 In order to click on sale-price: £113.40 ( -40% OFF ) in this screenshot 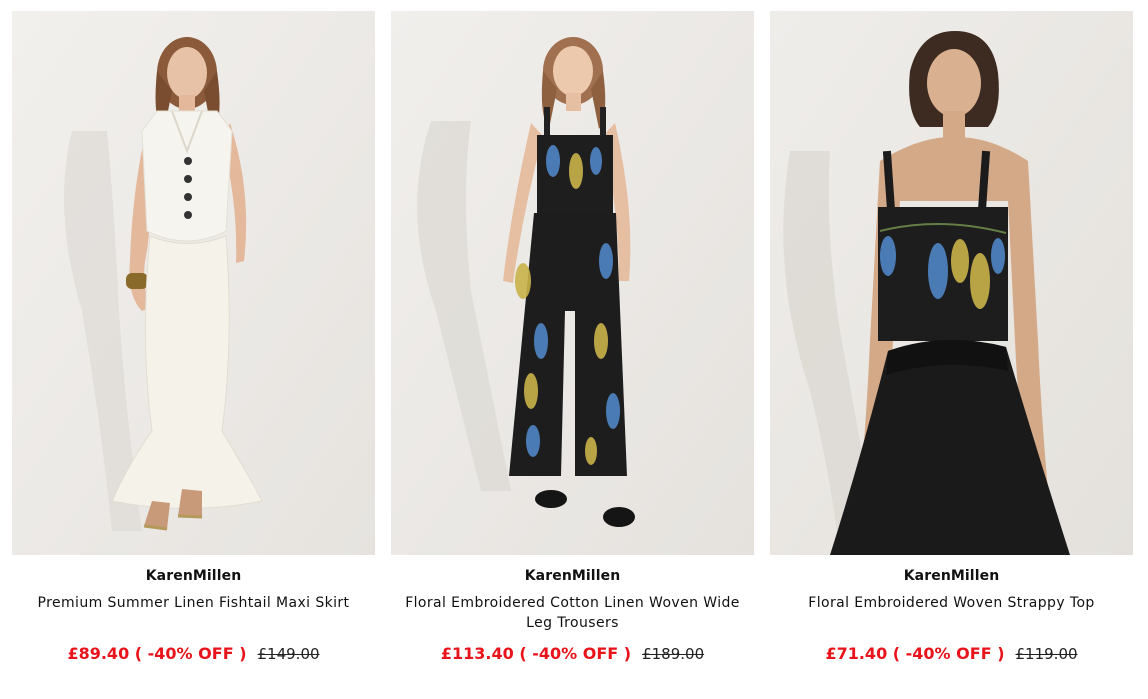, I will do `click(536, 653)`.